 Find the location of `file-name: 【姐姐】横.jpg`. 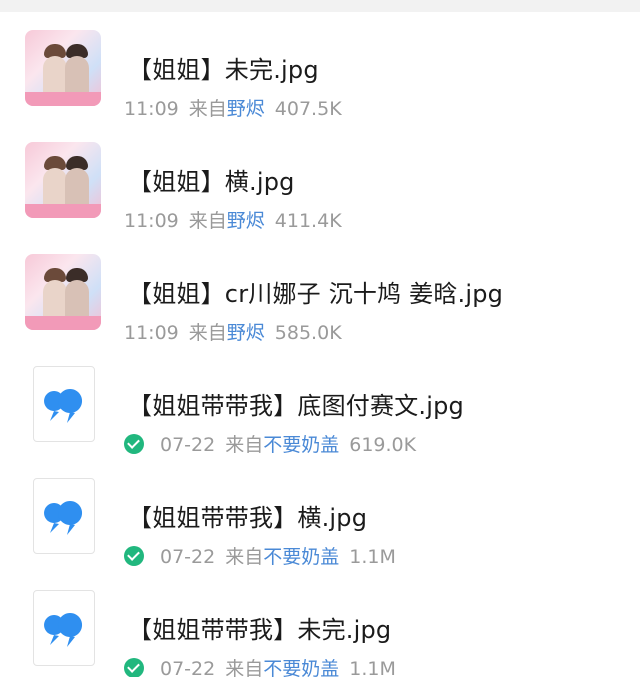

file-name: 【姐姐】横.jpg is located at coordinates (211, 182).